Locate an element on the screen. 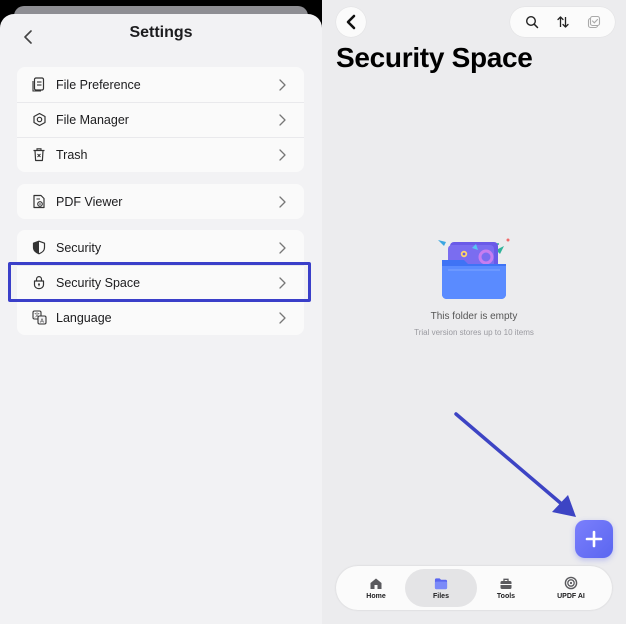 The height and width of the screenshot is (624, 626). settings-item-label: Security is located at coordinates (79, 247).